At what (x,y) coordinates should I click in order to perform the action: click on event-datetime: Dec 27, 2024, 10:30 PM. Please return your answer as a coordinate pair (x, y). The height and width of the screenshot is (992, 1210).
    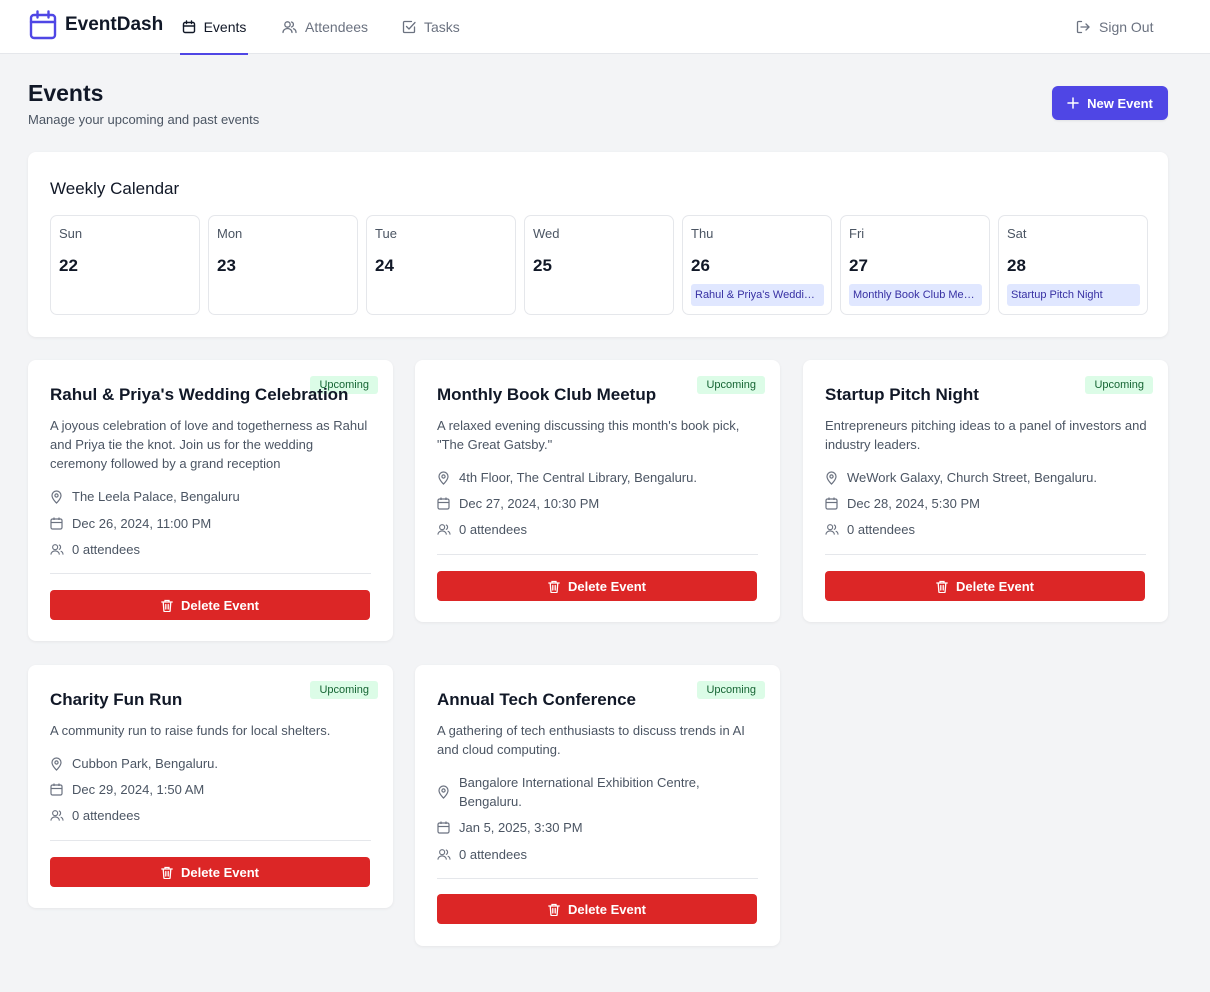
    Looking at the image, I should click on (593, 503).